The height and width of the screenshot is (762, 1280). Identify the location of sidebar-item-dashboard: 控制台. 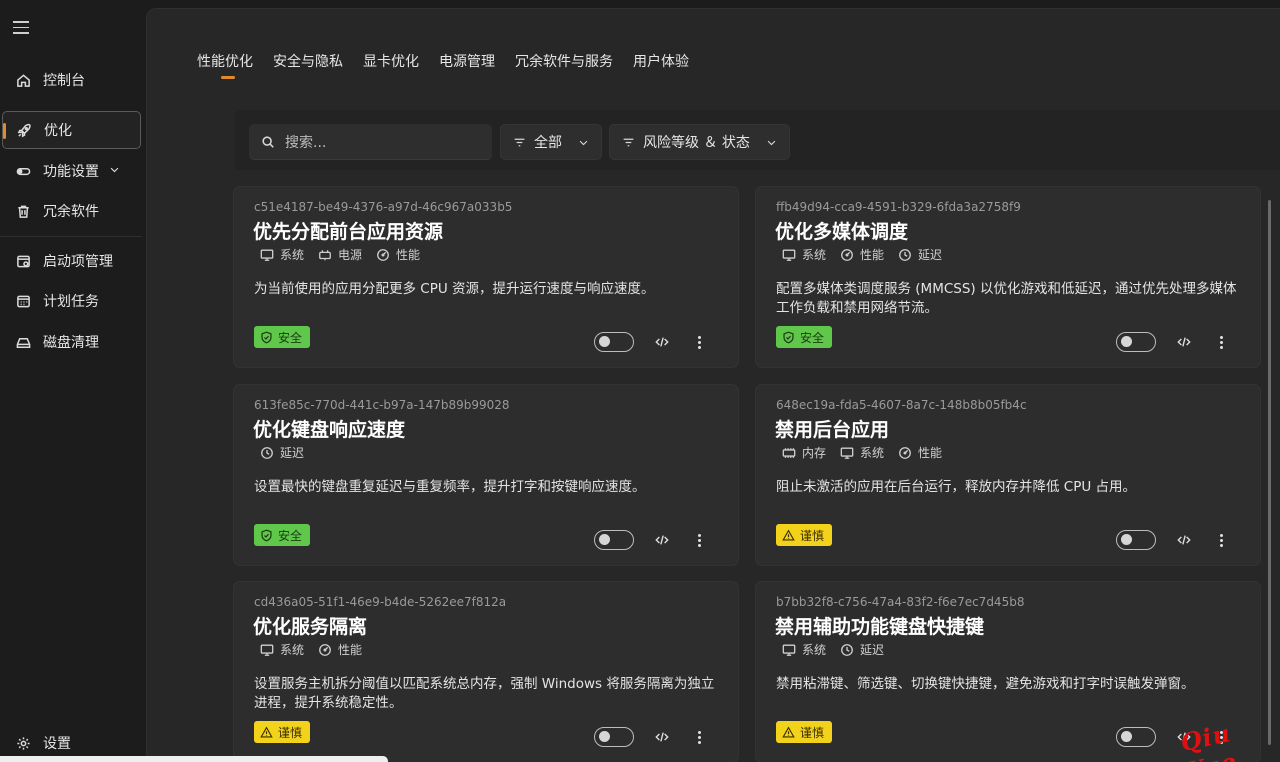
(71, 80).